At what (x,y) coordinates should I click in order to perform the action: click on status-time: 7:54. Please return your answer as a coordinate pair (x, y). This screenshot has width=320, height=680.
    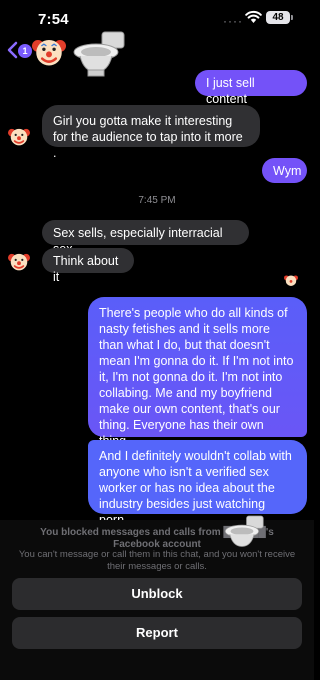
    Looking at the image, I should click on (53, 19).